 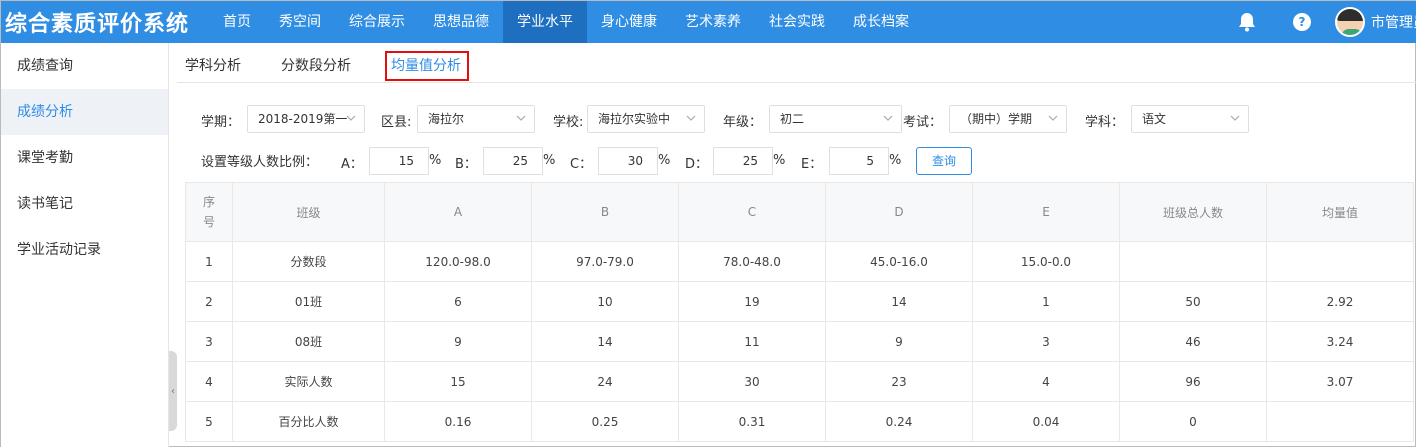 What do you see at coordinates (221, 122) in the screenshot?
I see `term-label: 学期：` at bounding box center [221, 122].